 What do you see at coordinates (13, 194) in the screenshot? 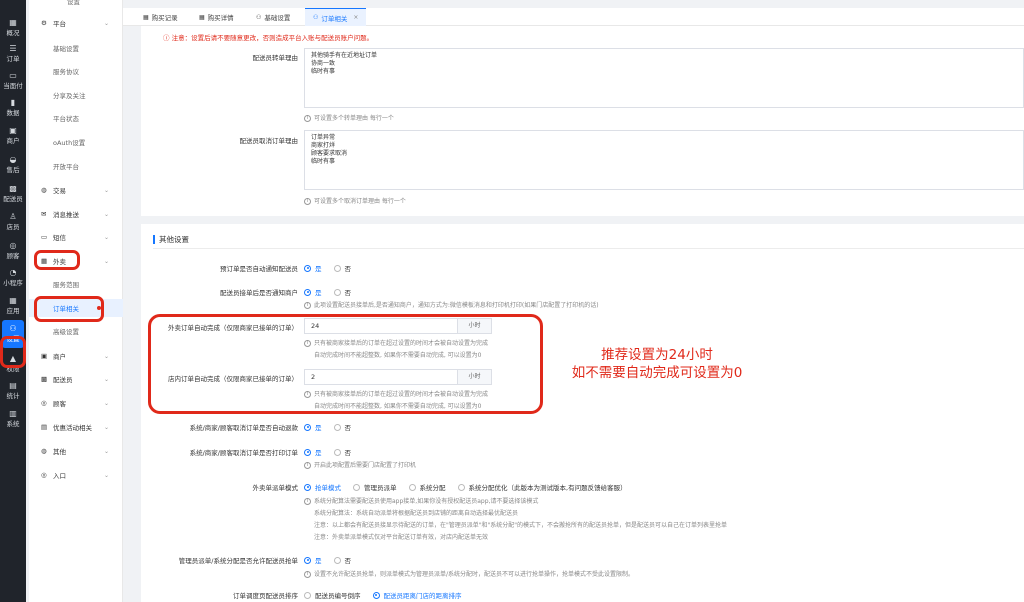
I see `rail-item-dispatchers: ▩ 配送员` at bounding box center [13, 194].